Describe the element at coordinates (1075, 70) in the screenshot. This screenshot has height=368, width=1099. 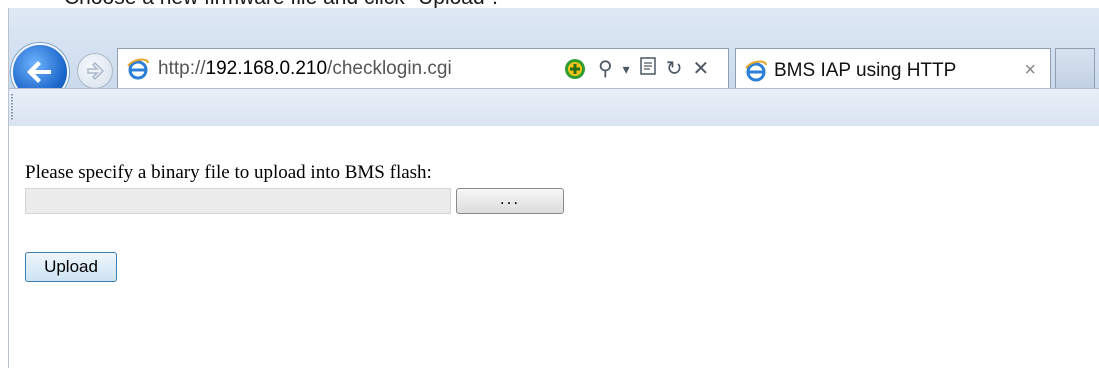
I see `new-tab-button` at that location.